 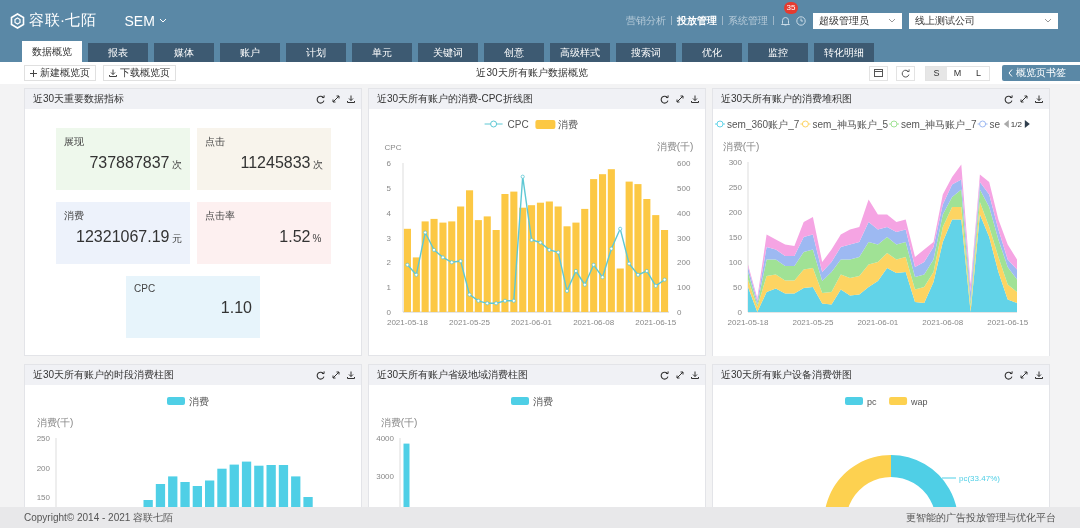 What do you see at coordinates (79, 99) in the screenshot?
I see `panel-title: 近30天重要数据指标` at bounding box center [79, 99].